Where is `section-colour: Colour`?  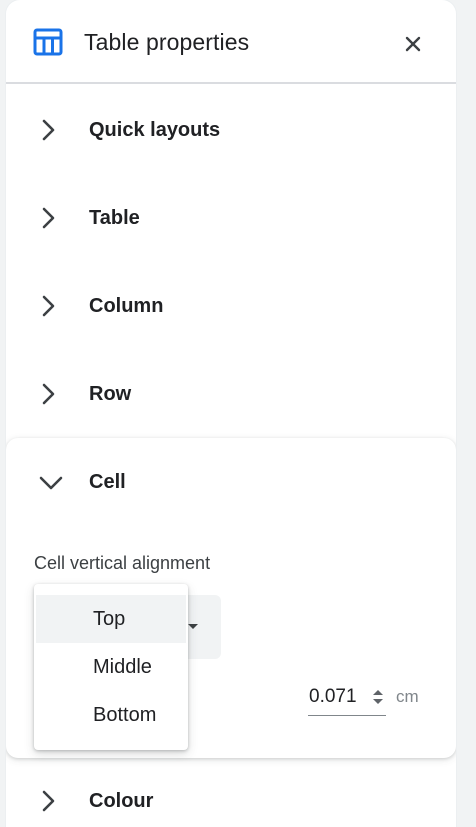
section-colour: Colour is located at coordinates (231, 792).